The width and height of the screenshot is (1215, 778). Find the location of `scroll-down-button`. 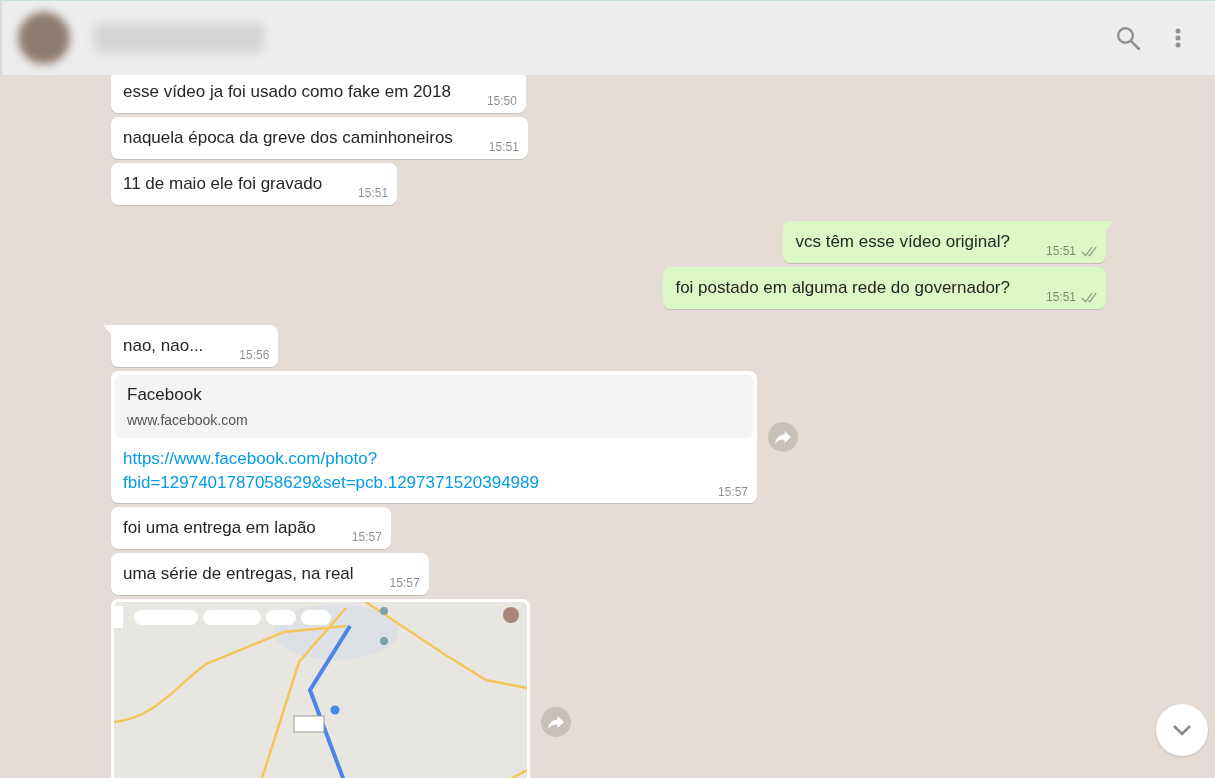

scroll-down-button is located at coordinates (1182, 730).